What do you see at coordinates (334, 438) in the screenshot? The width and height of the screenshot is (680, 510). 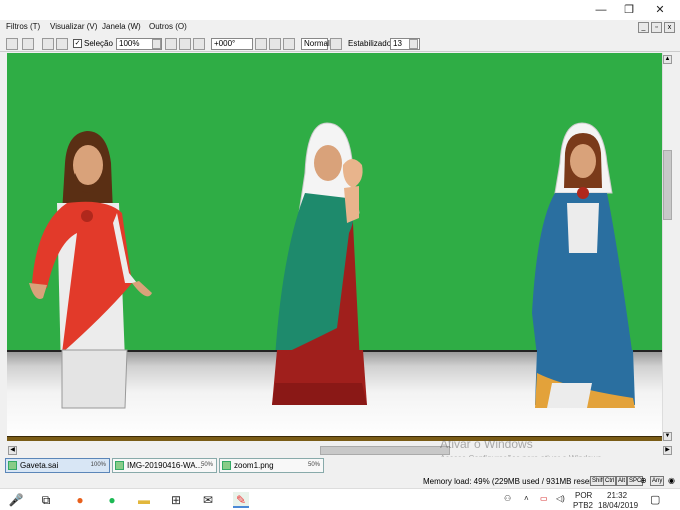 I see `canvas-floor-edge` at bounding box center [334, 438].